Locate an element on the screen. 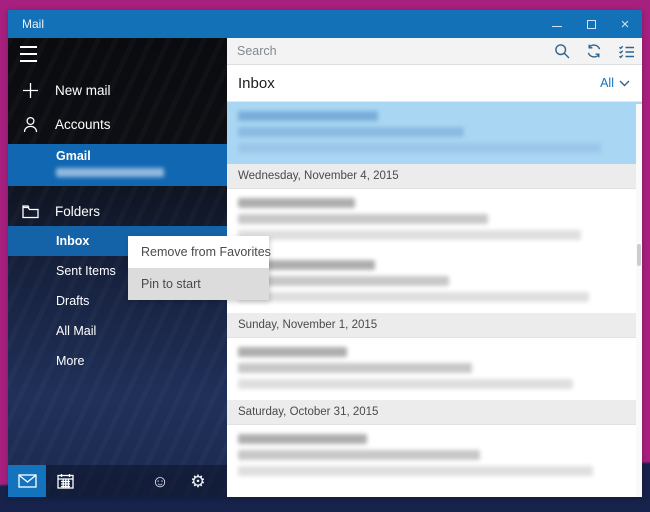  scrollbar-thumb is located at coordinates (639, 255).